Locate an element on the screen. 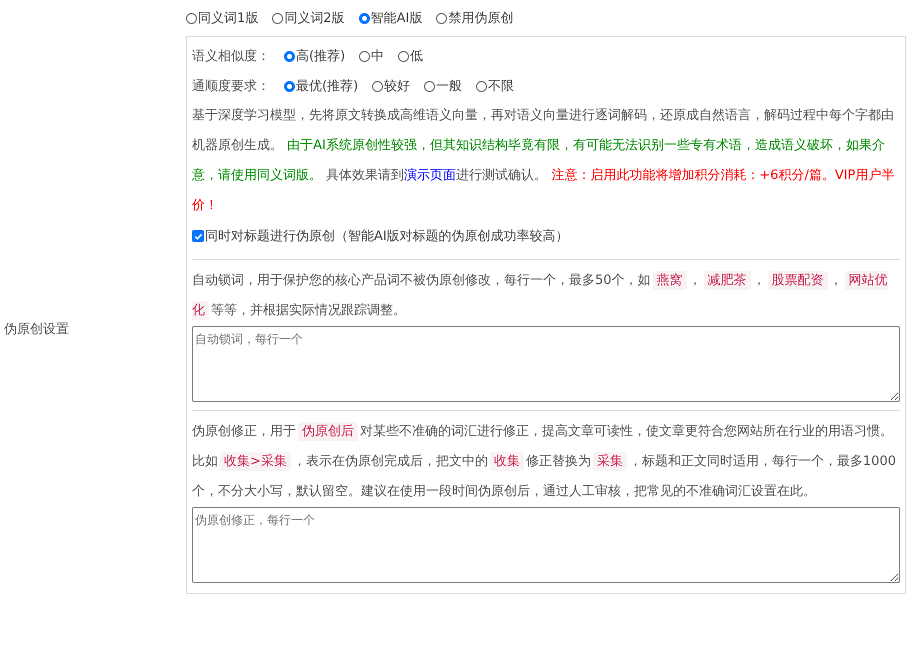  title-checkbox-option: 同时对标题进行伪原创（智能AI版对标题的伪原创成功率较高） is located at coordinates (380, 236).